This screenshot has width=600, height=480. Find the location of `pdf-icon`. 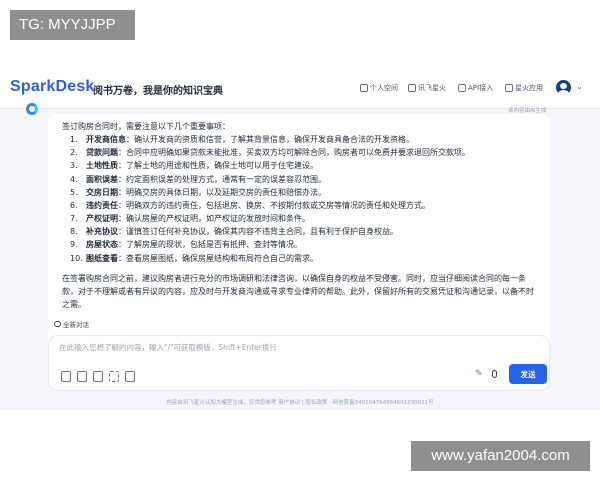

pdf-icon is located at coordinates (82, 376).